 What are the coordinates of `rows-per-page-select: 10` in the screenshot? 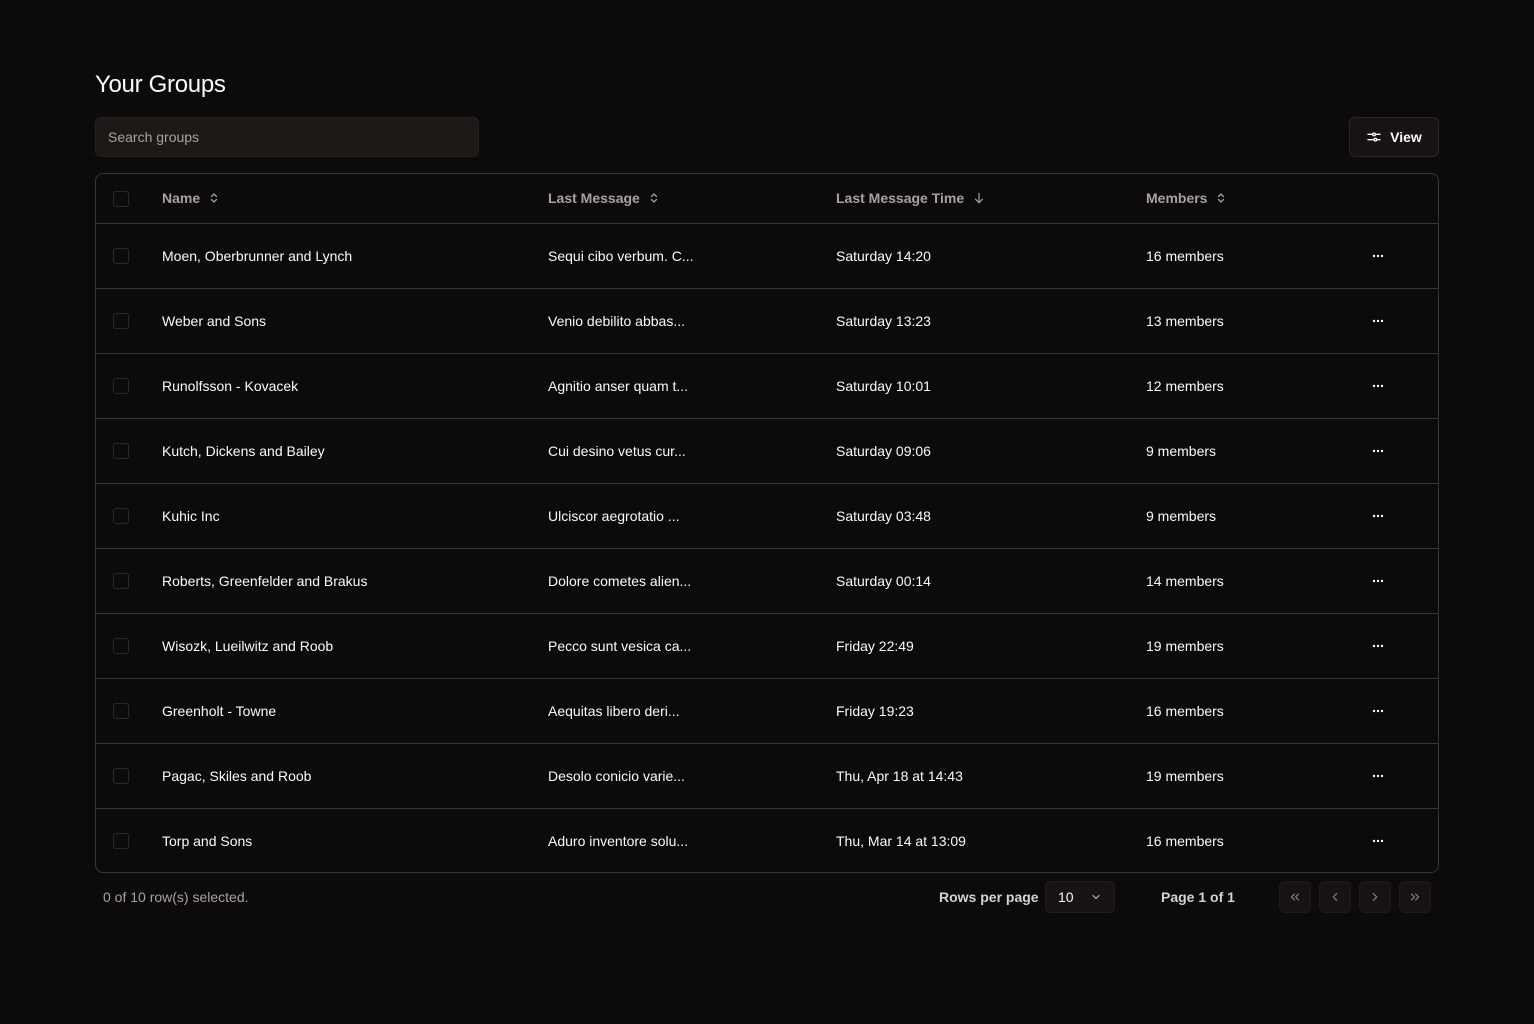 It's located at (1080, 897).